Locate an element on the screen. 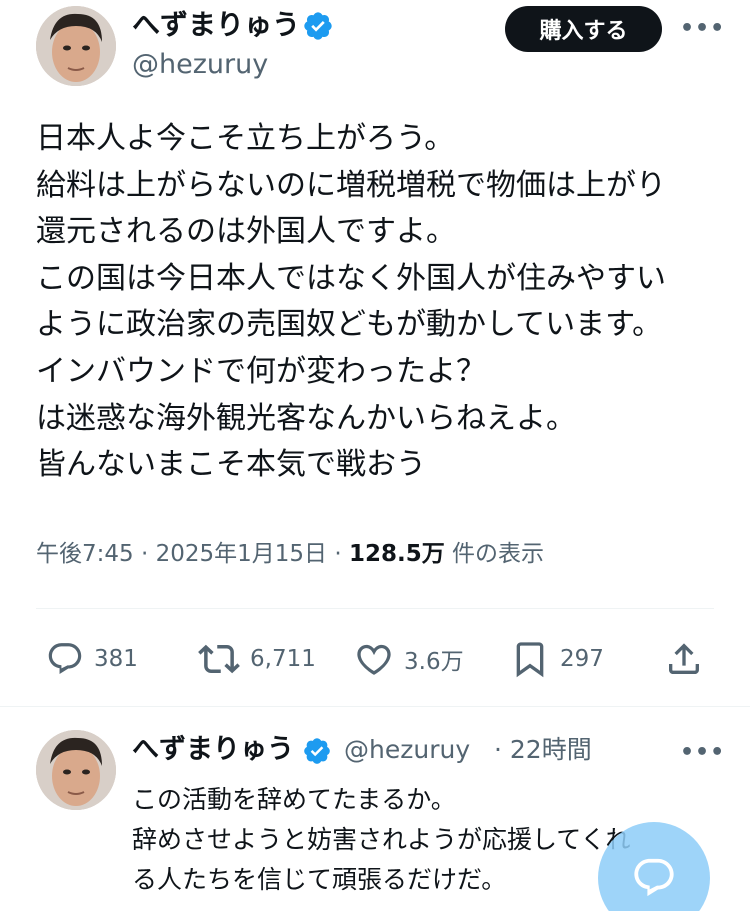 The image size is (750, 911). reply-author-name: へずまりゅう is located at coordinates (213, 750).